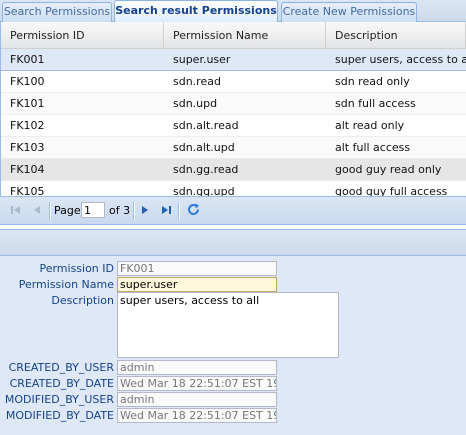 The width and height of the screenshot is (466, 435). What do you see at coordinates (233, 82) in the screenshot?
I see `table-row: FK100 sdn.read sdn read only` at bounding box center [233, 82].